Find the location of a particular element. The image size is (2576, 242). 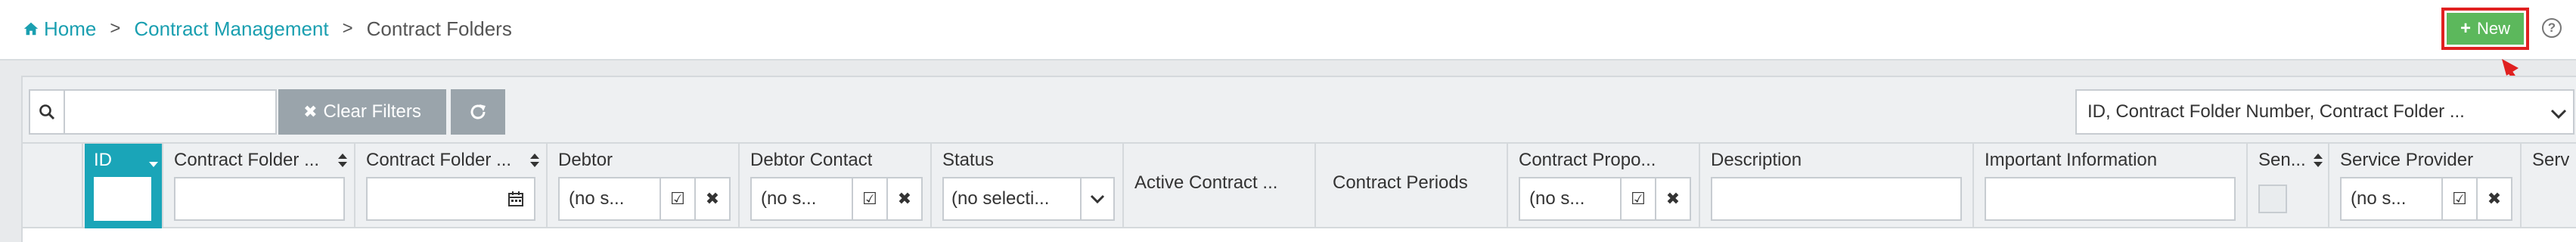

column-debtor: Debtor (no s... ☑ ✖ is located at coordinates (644, 186).